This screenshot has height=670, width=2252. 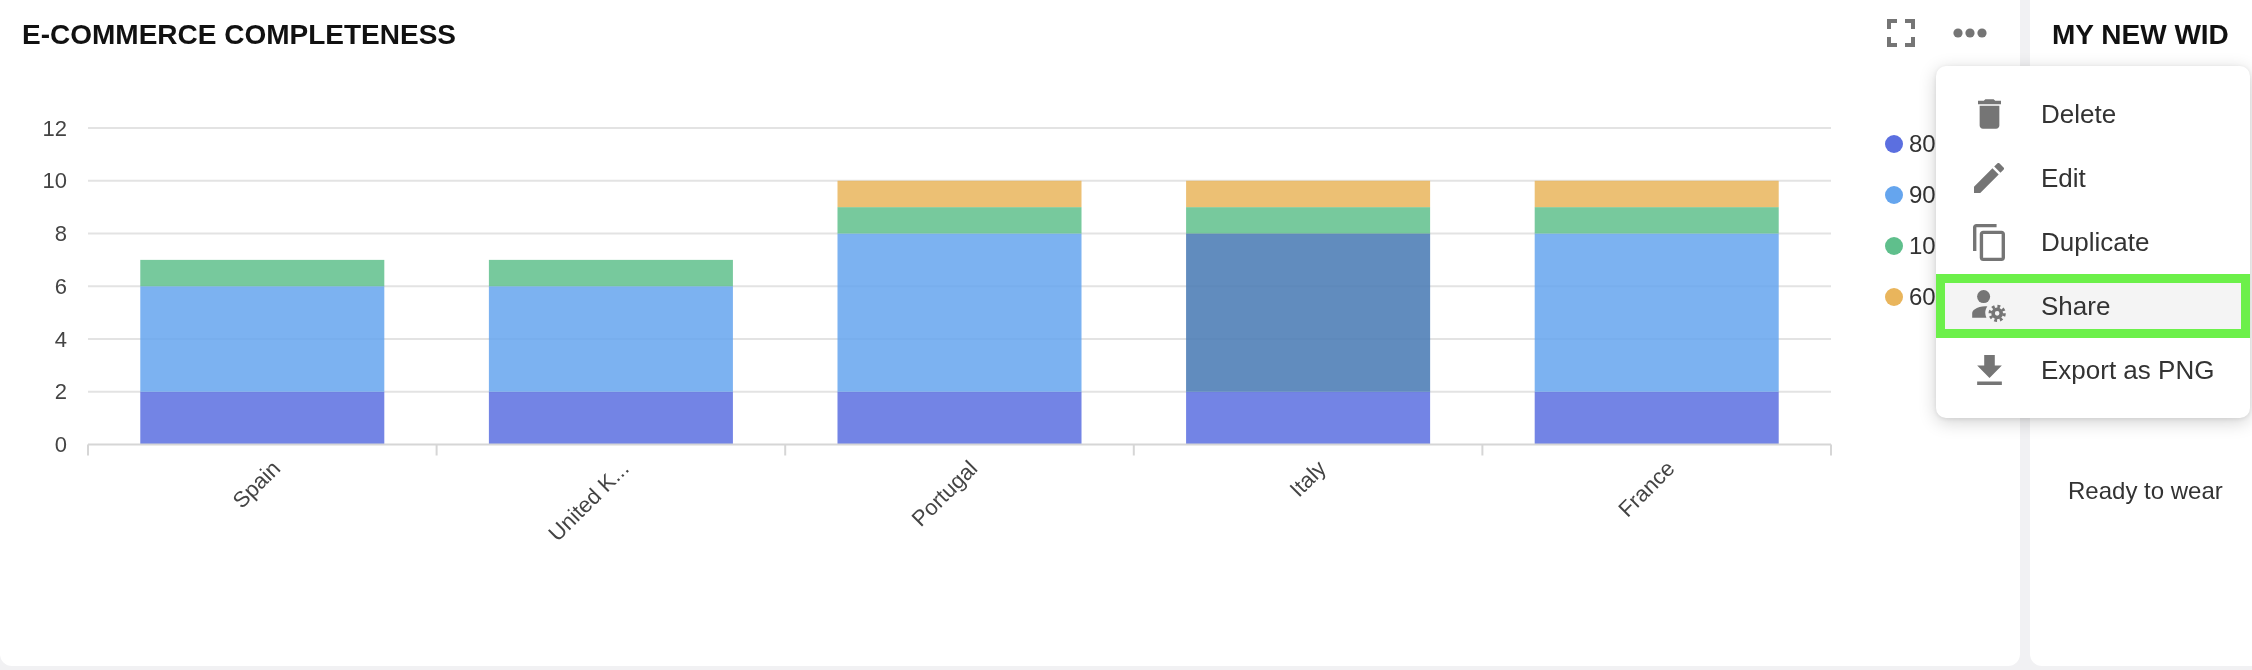 I want to click on menu-item: Export as PNG, so click(x=2093, y=370).